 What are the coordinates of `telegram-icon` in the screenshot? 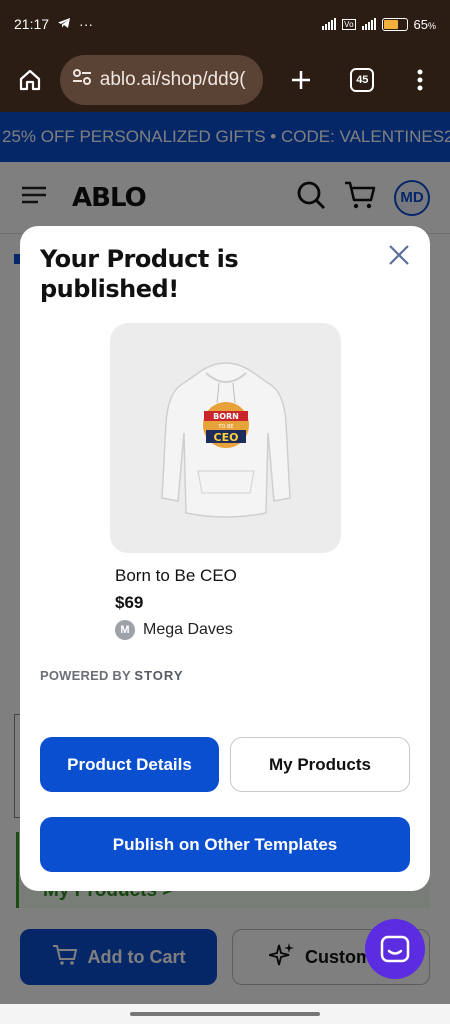 It's located at (64, 24).